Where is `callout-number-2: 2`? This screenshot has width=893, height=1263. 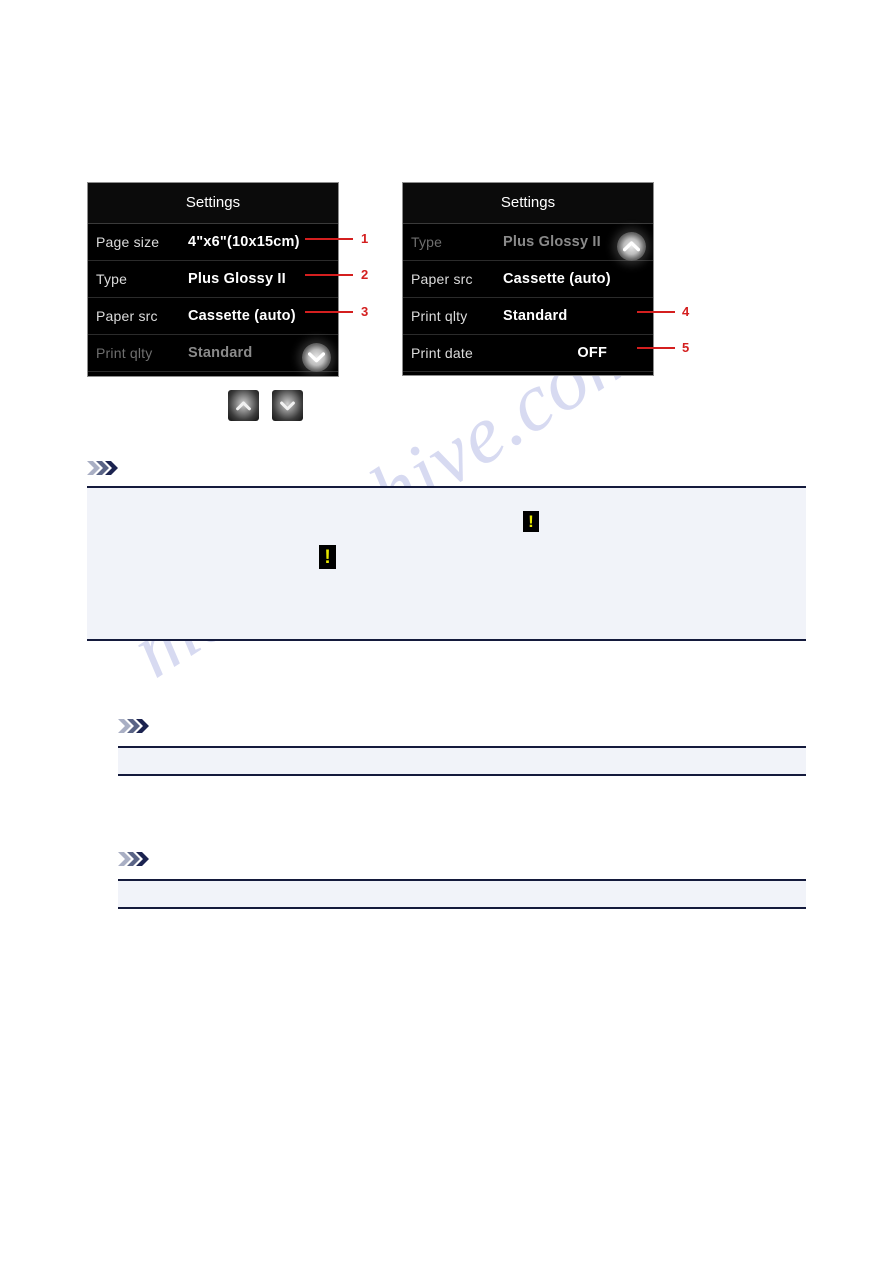 callout-number-2: 2 is located at coordinates (365, 274).